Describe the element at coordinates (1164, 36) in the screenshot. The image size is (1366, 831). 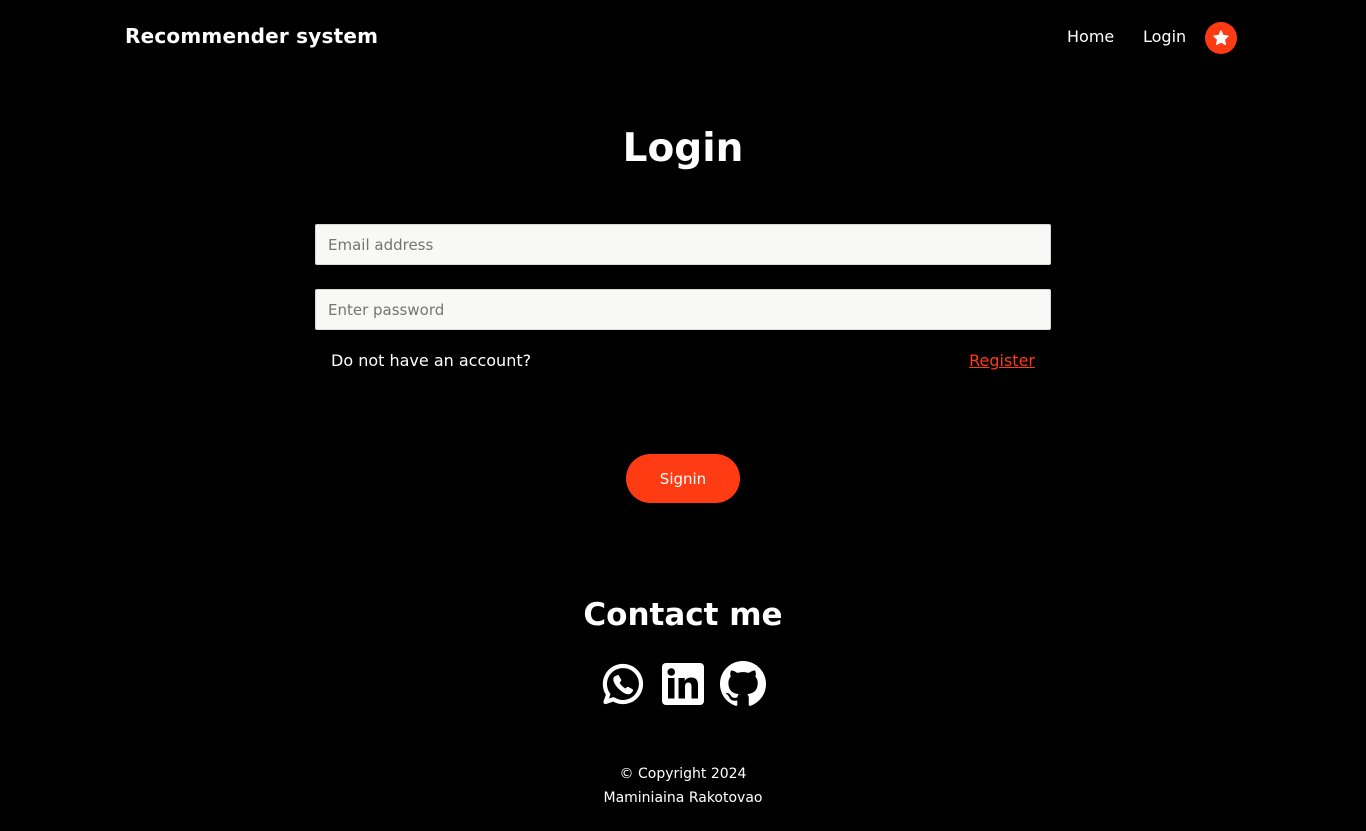
I see `nav-login-link: Login` at that location.